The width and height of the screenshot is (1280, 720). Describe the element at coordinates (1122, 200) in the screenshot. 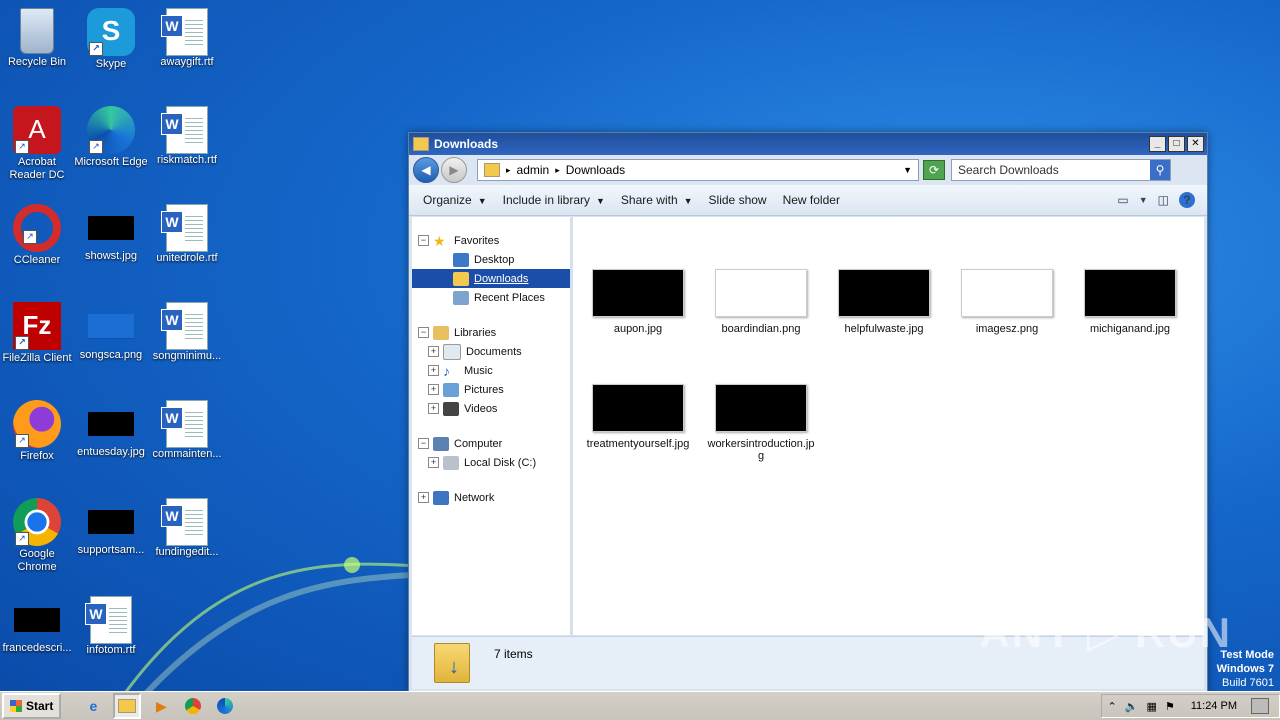

I see `view-options-icon: ▭` at that location.